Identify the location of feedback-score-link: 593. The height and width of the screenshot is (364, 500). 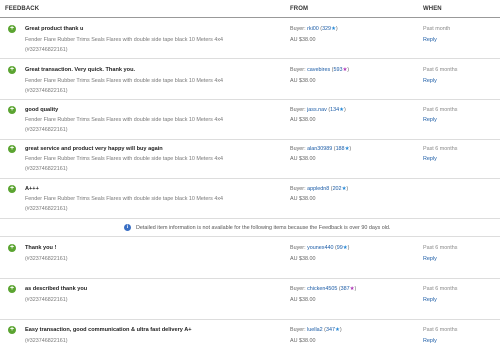
(337, 70).